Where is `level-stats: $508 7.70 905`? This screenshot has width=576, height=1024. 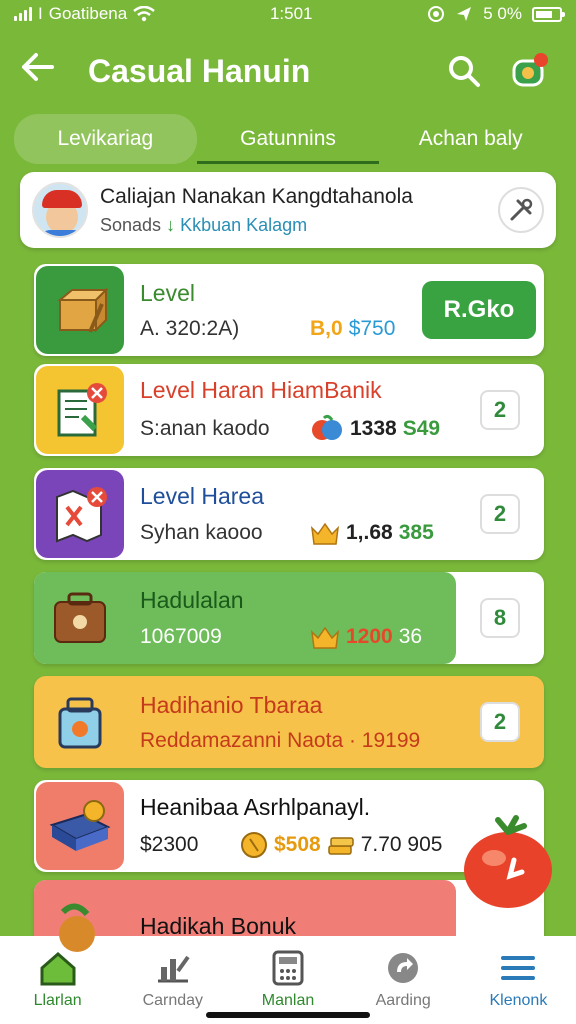
level-stats: $508 7.70 905 is located at coordinates (341, 845).